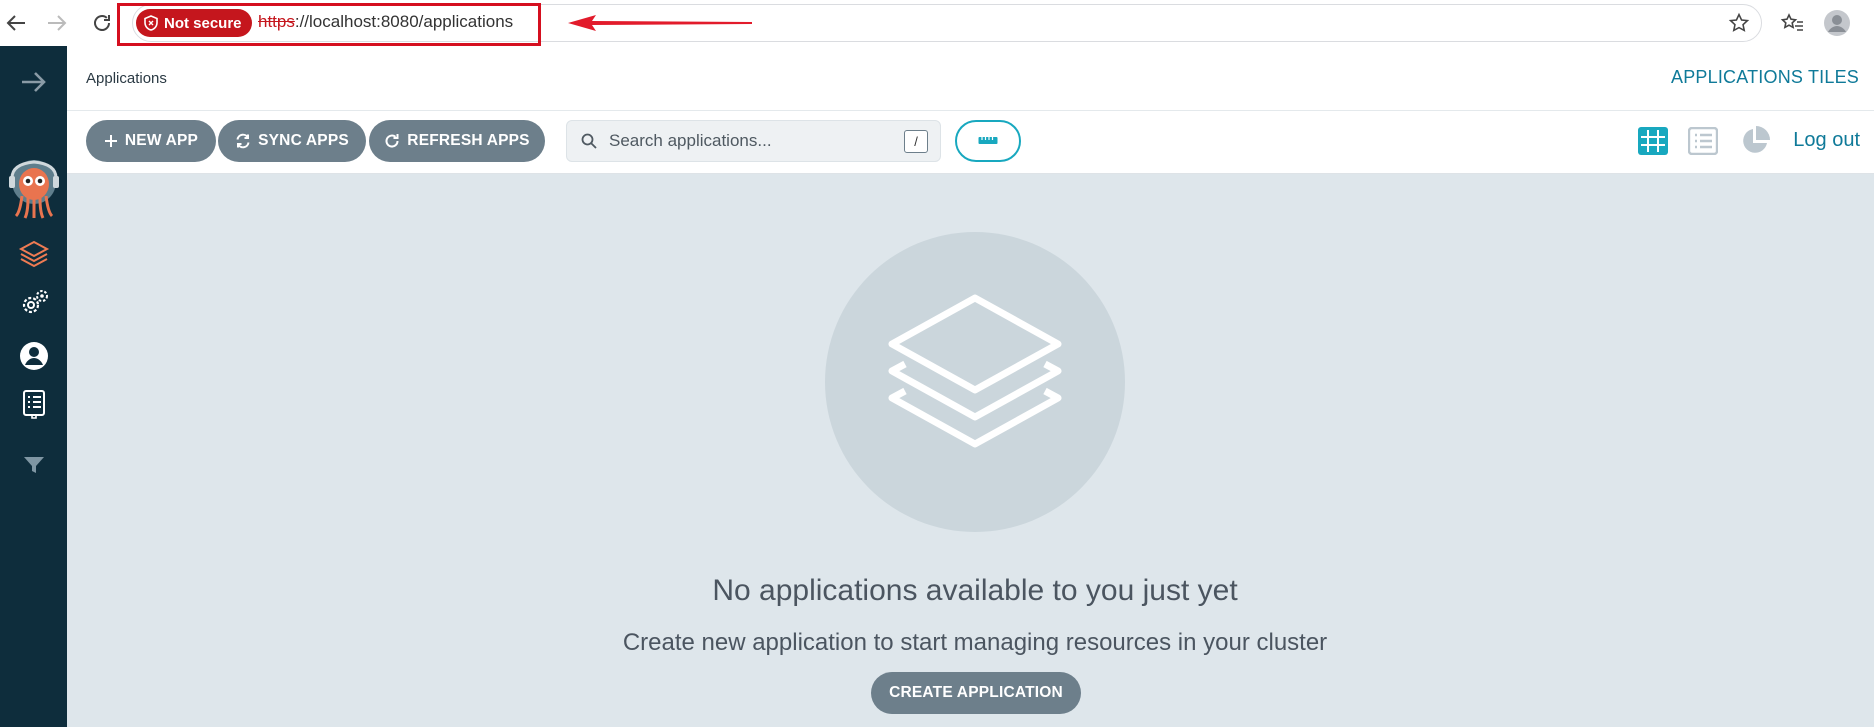 The width and height of the screenshot is (1874, 727). I want to click on refresh-apps-label: REFRESH APPS, so click(468, 140).